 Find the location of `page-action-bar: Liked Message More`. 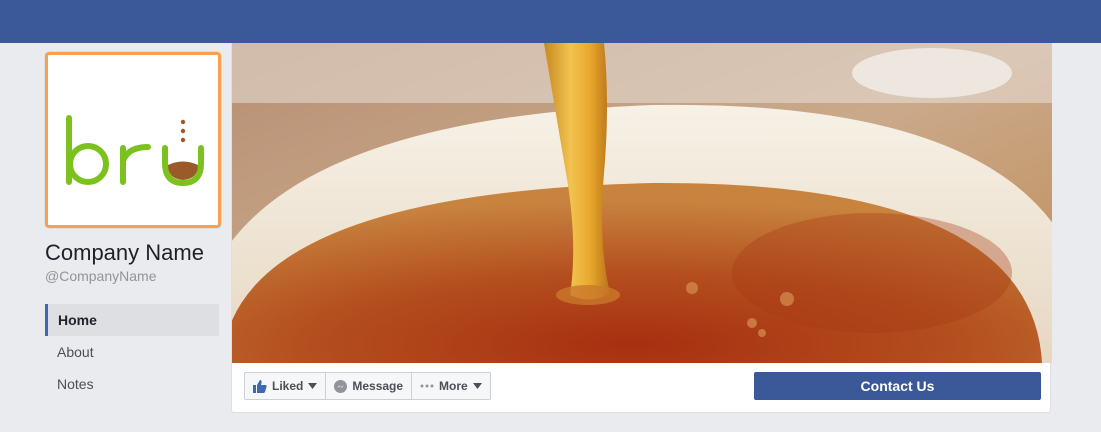

page-action-bar: Liked Message More is located at coordinates (367, 386).